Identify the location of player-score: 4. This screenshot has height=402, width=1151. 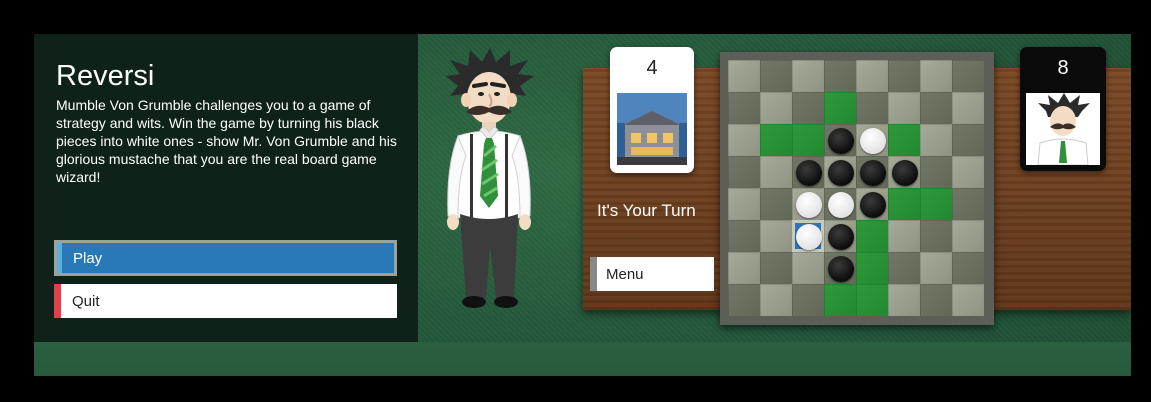
(652, 68).